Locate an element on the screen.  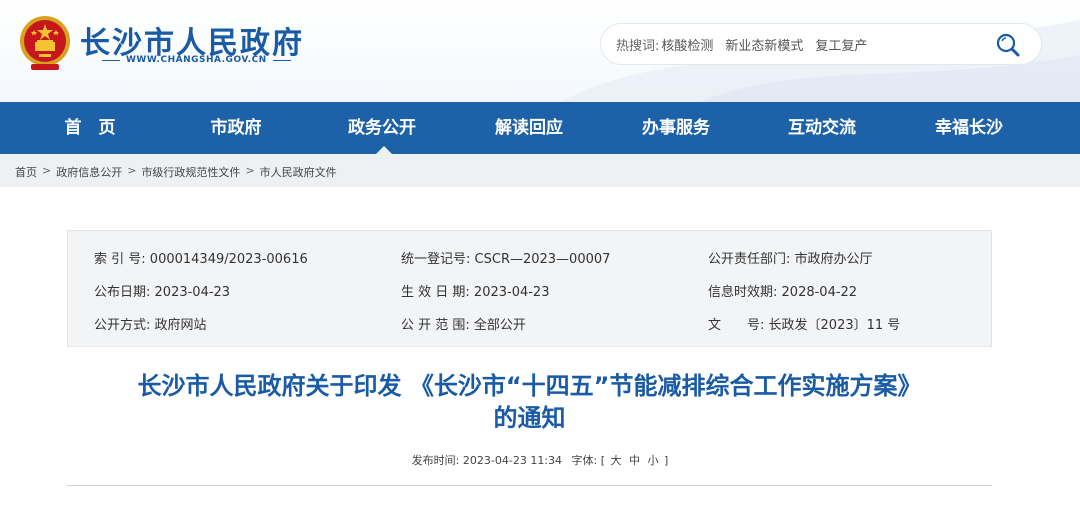
info-value: 政府网站 is located at coordinates (180, 325).